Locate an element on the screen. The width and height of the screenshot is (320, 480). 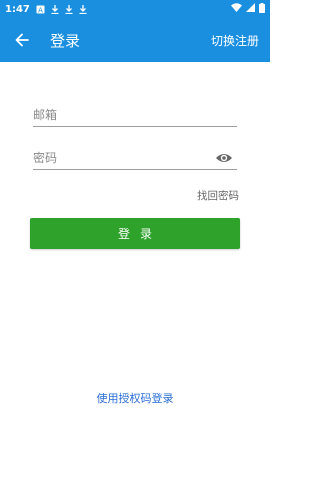
wifi-icon is located at coordinates (236, 9).